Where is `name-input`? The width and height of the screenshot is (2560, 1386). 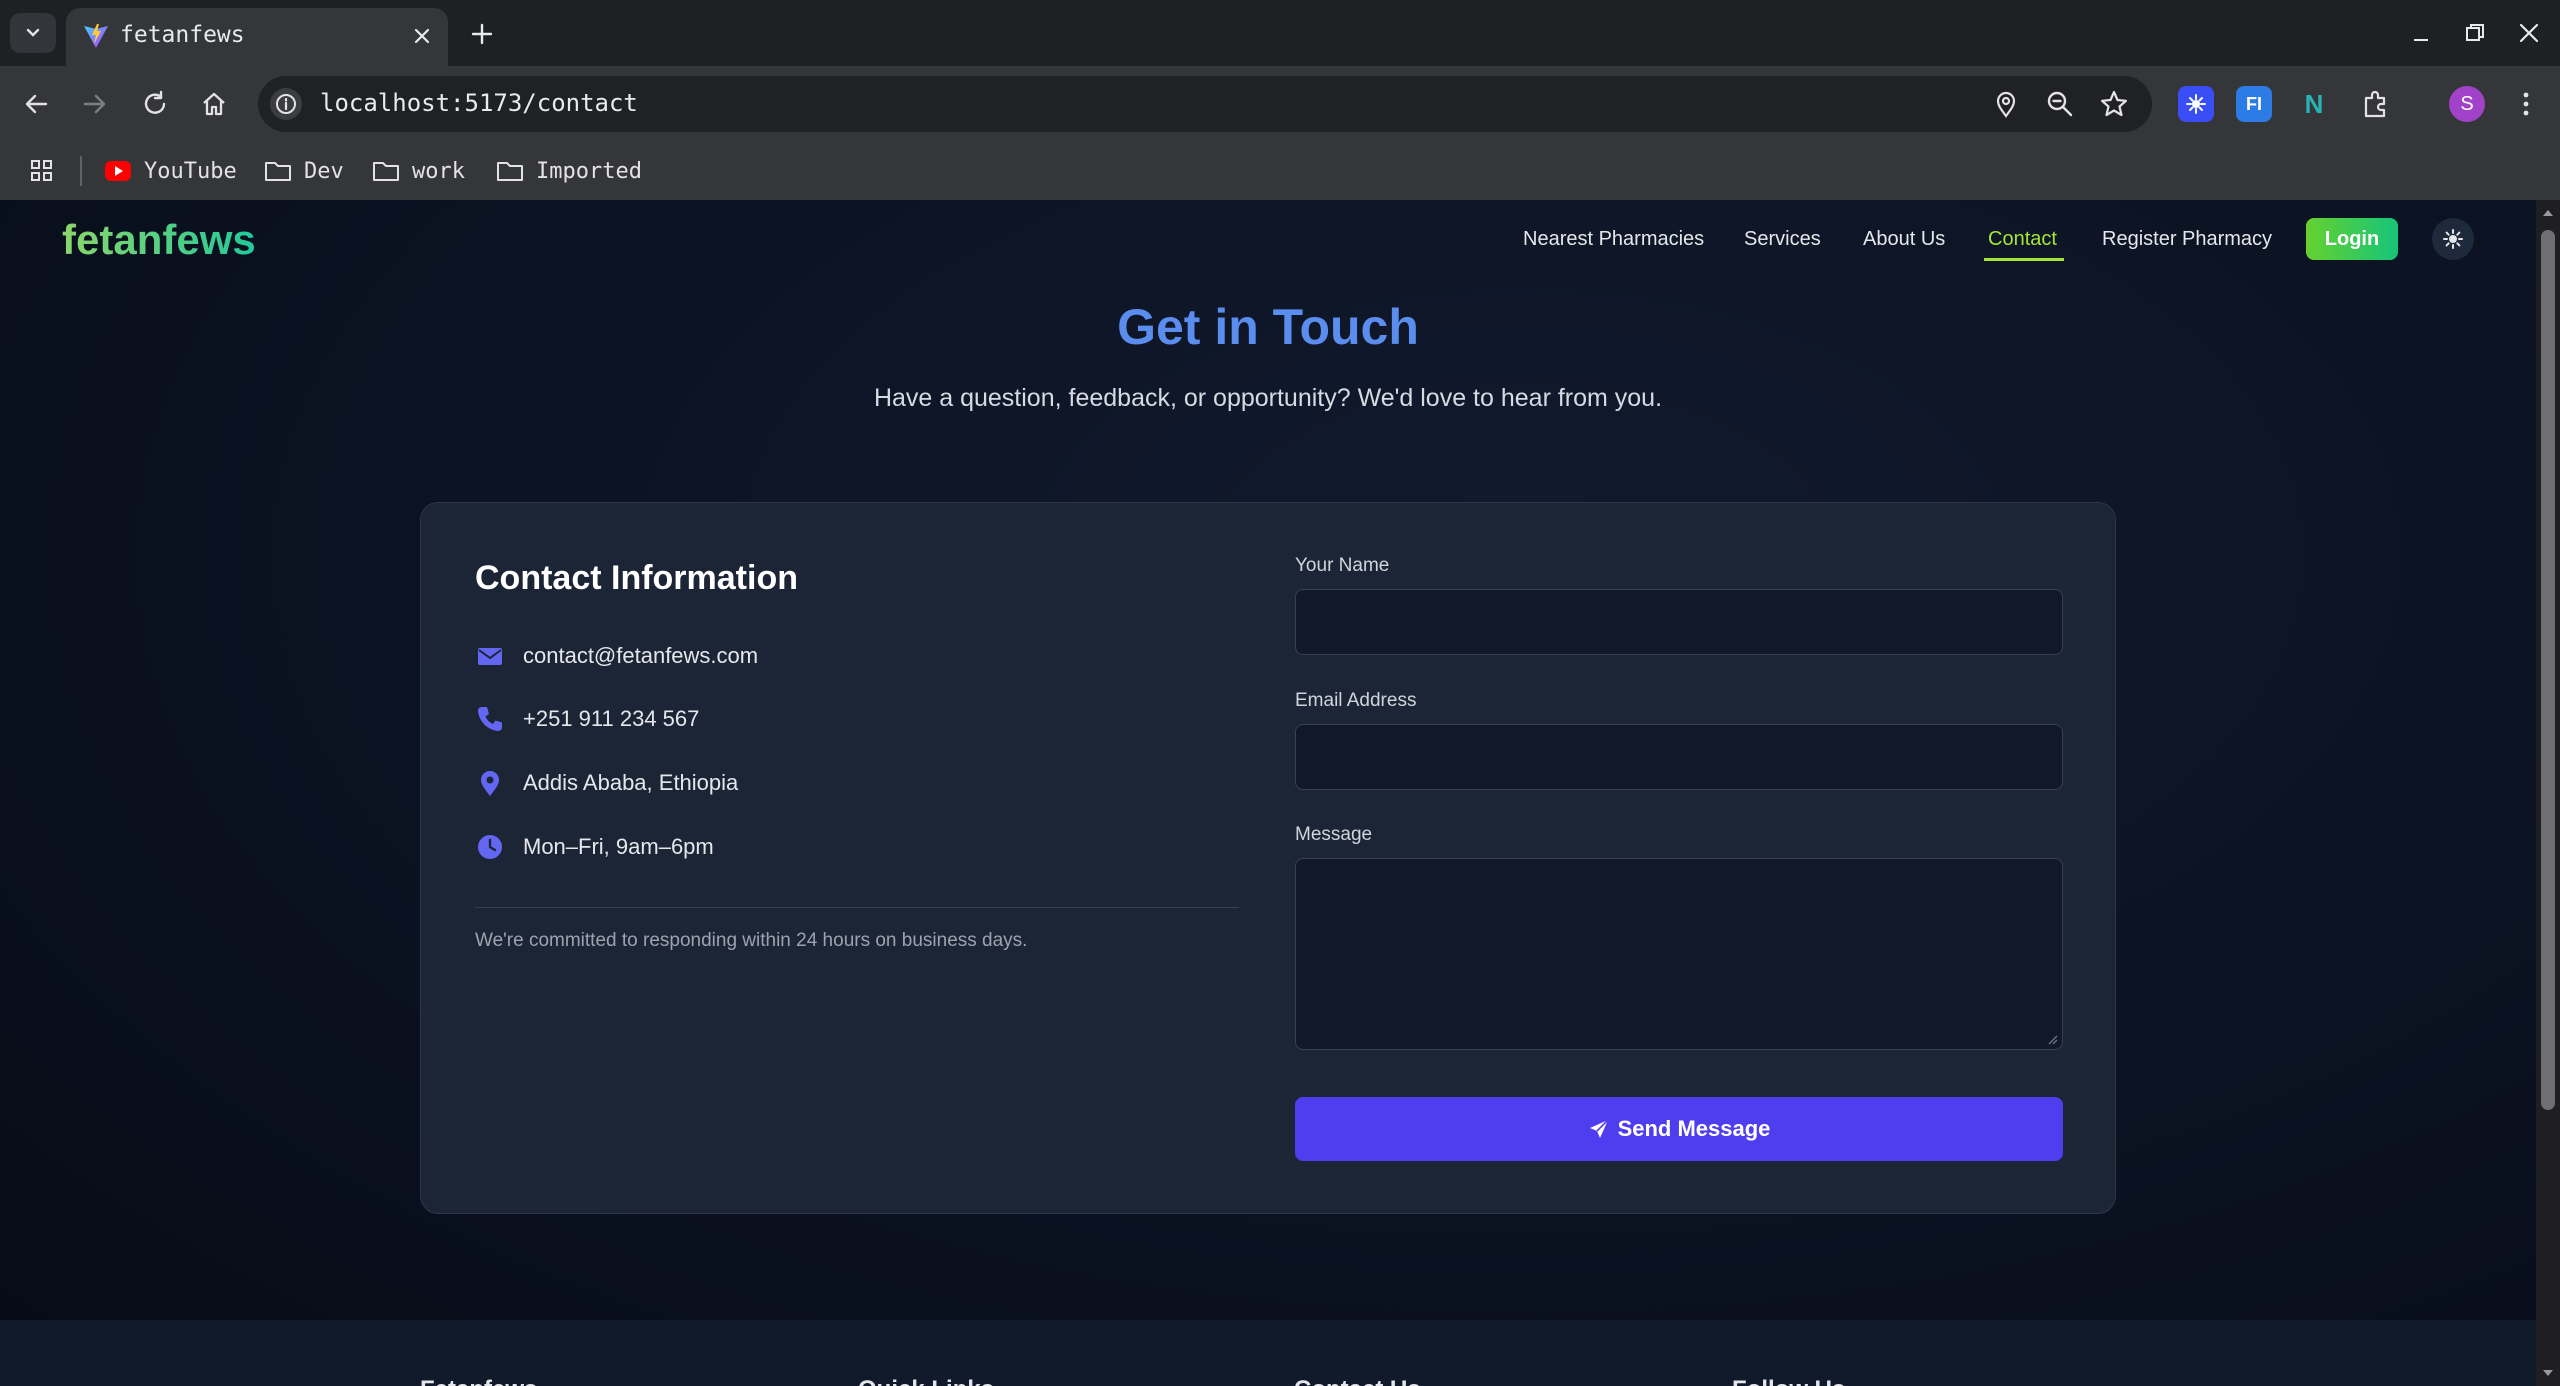 name-input is located at coordinates (1679, 622).